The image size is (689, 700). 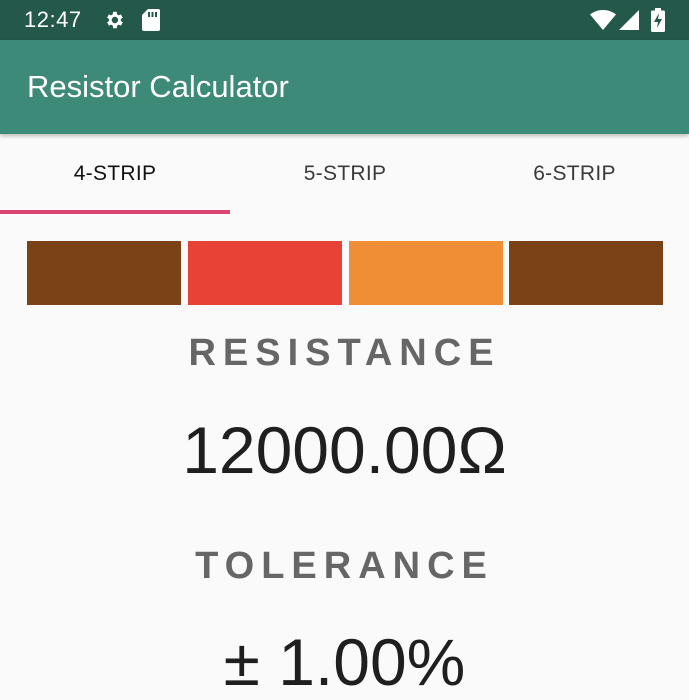 I want to click on wifi-icon, so click(x=603, y=22).